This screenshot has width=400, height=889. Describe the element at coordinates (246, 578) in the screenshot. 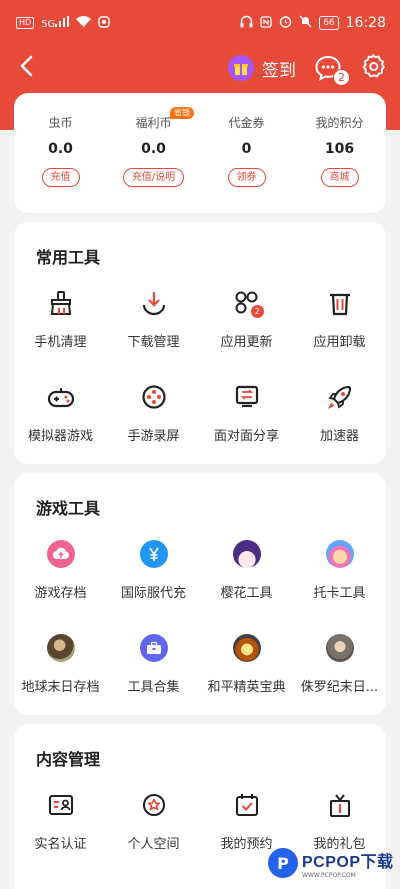

I see `game-sakura-tool: 樱花工具` at that location.